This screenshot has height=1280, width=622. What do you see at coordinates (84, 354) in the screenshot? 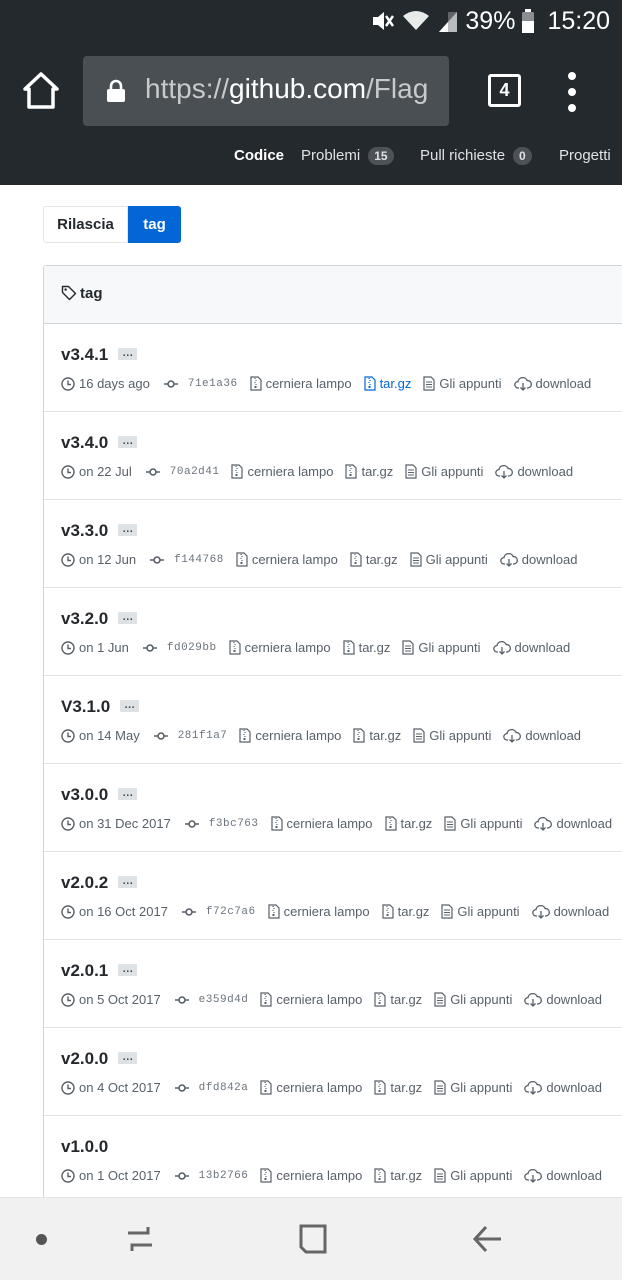
I see `tag-name-link: v3.4.1` at bounding box center [84, 354].